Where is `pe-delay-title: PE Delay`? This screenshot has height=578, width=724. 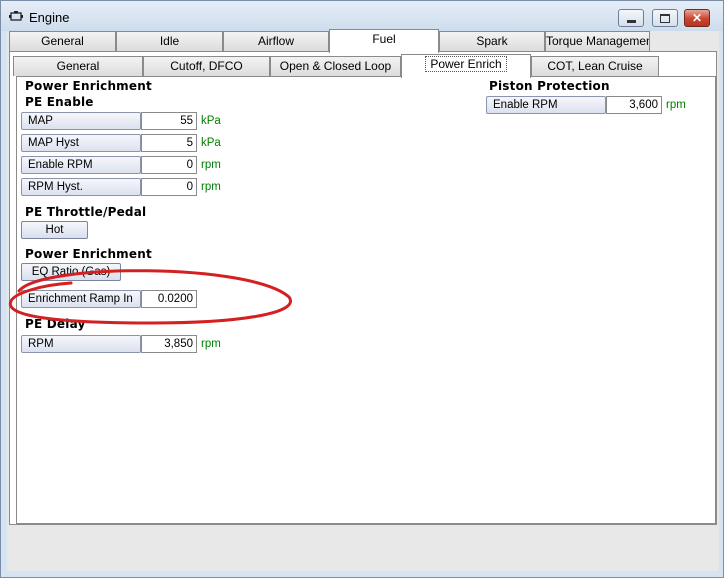
pe-delay-title: PE Delay is located at coordinates (55, 324).